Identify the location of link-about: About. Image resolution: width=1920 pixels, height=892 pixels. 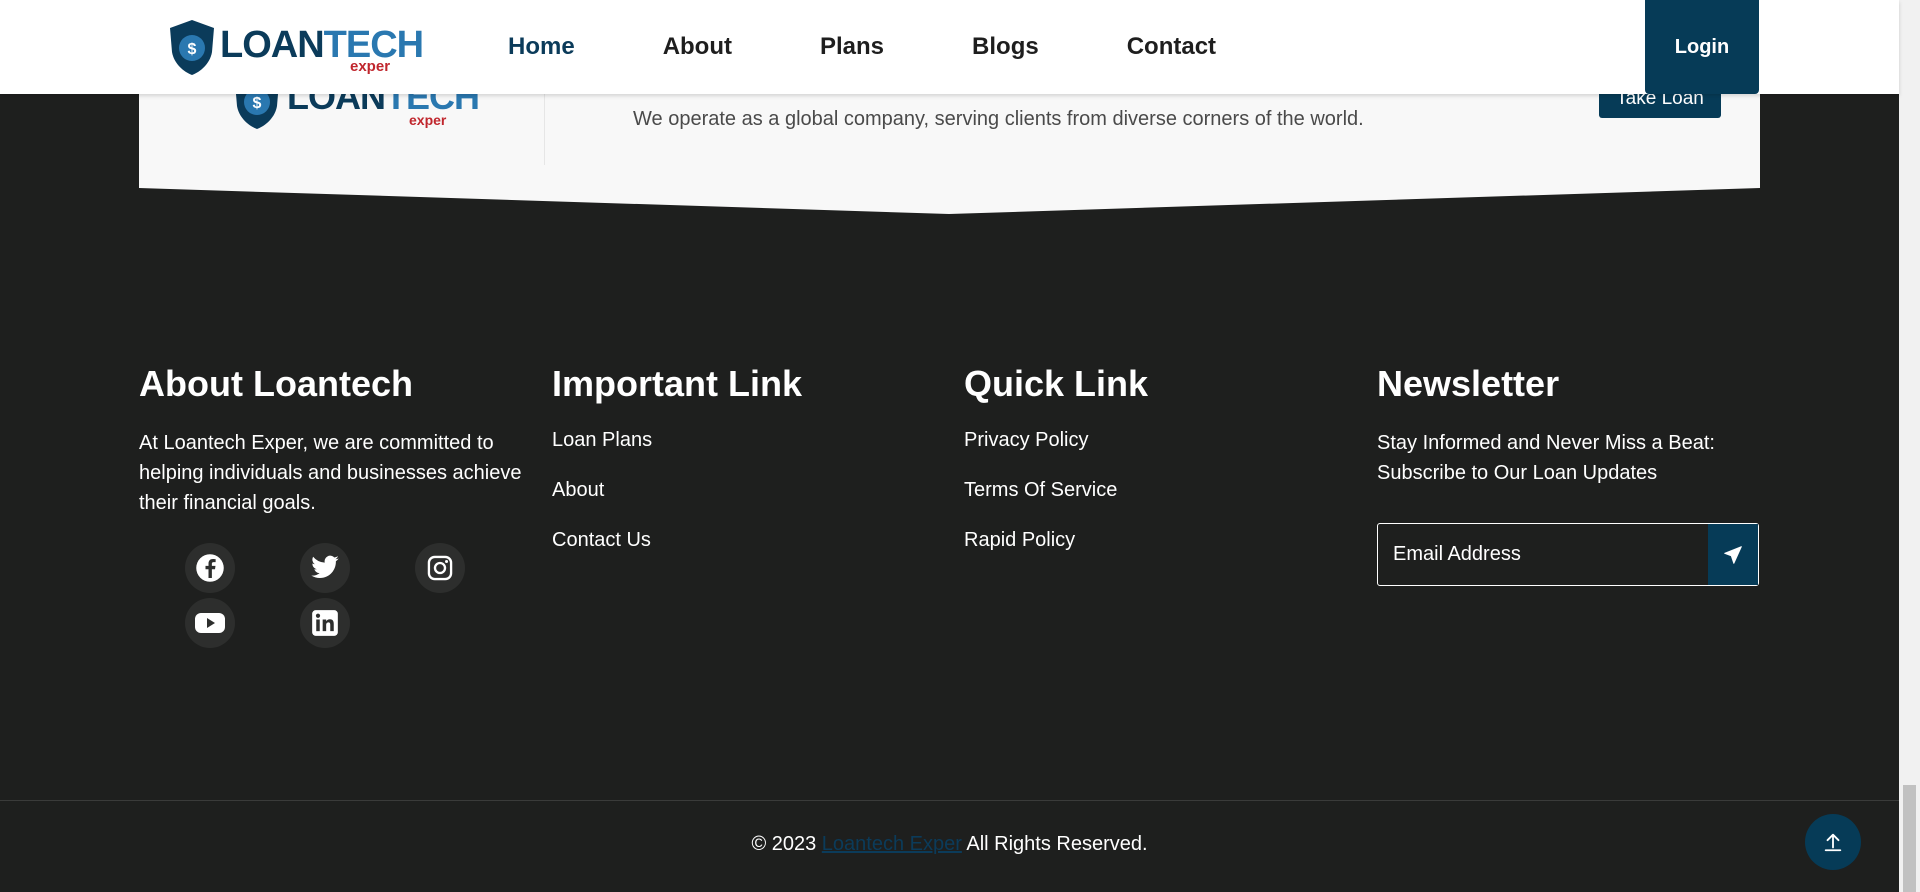
(737, 490).